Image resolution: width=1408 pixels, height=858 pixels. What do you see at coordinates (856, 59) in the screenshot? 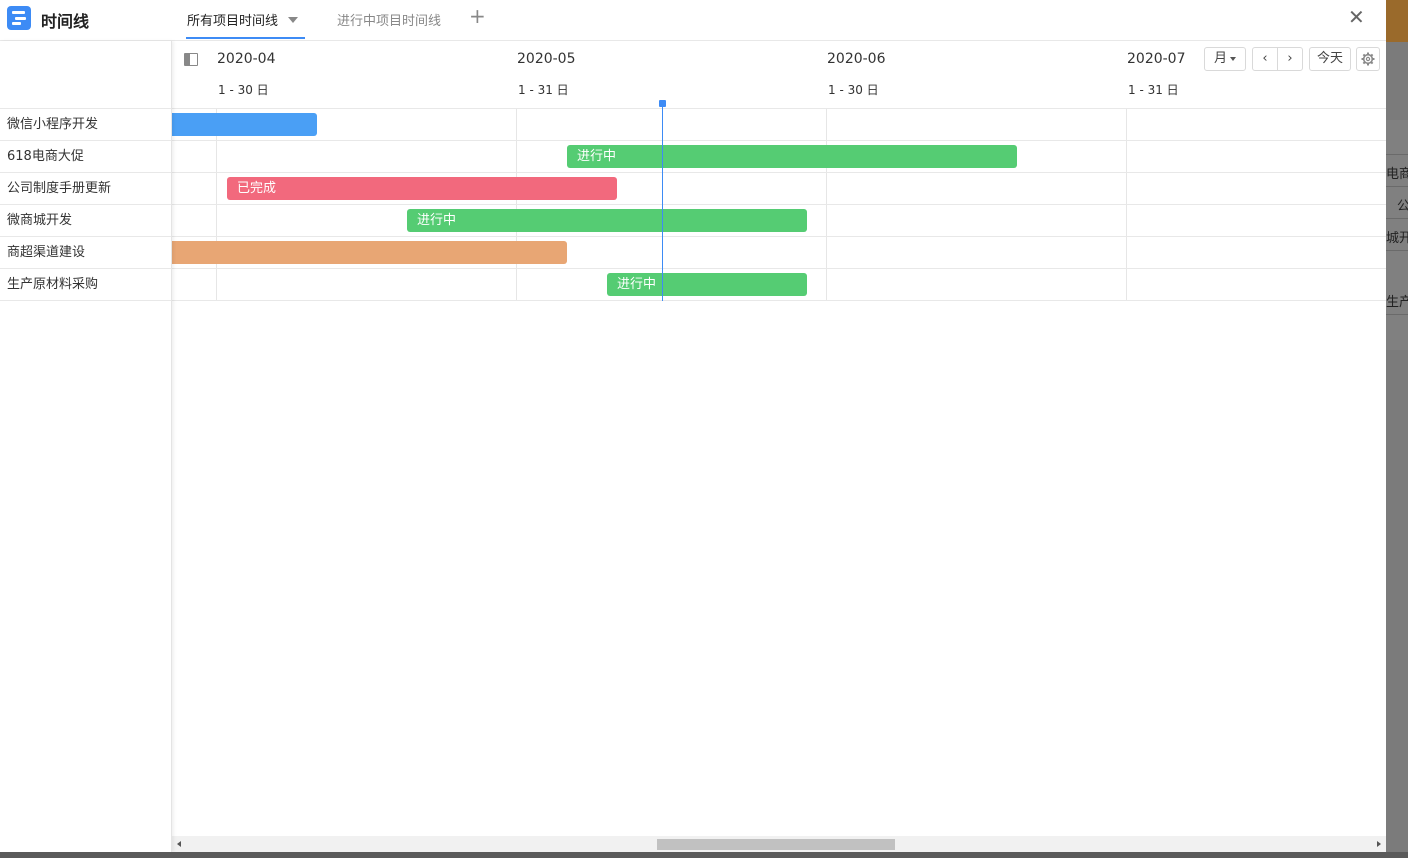
I see `month-name: 2020-06` at bounding box center [856, 59].